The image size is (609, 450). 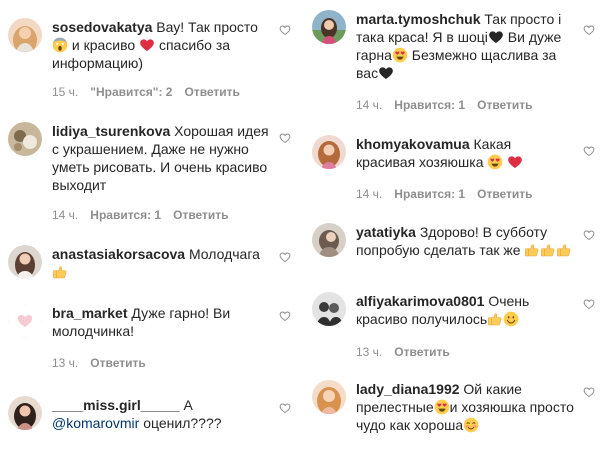 I want to click on comment-text: Вау! Так просто, so click(x=205, y=27).